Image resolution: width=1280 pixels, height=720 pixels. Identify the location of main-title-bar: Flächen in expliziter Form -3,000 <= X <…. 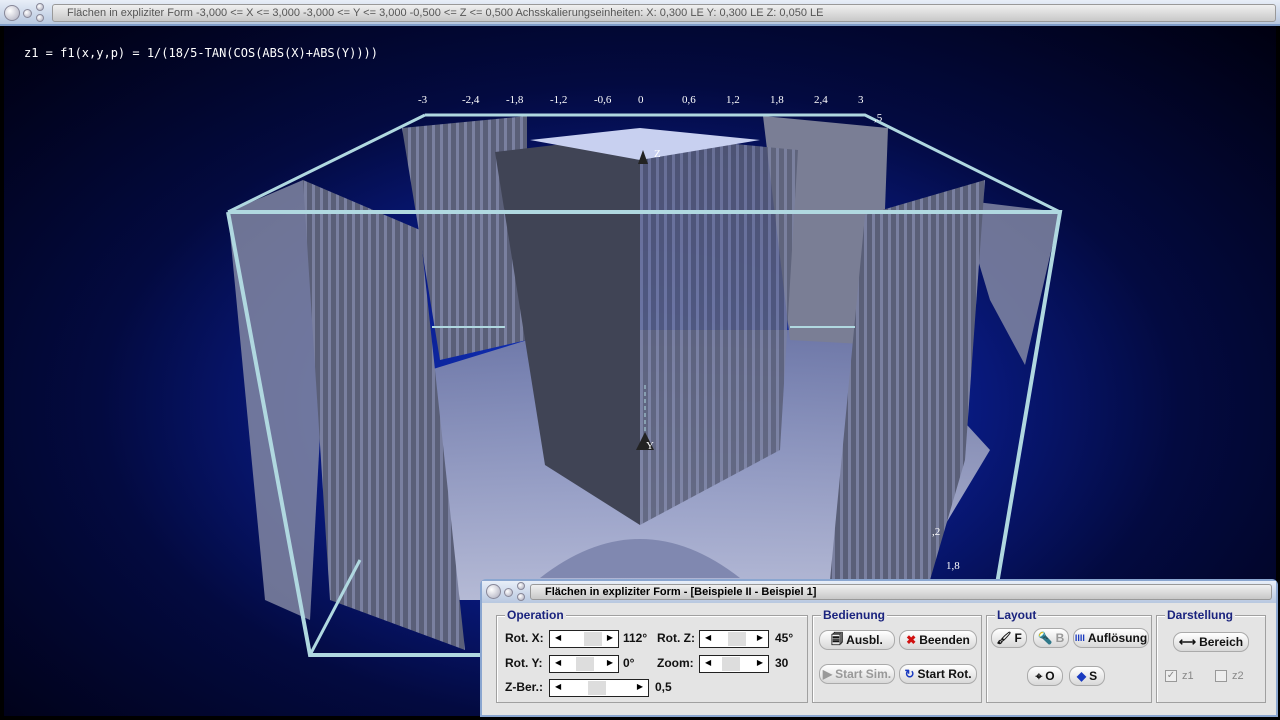
(640, 13).